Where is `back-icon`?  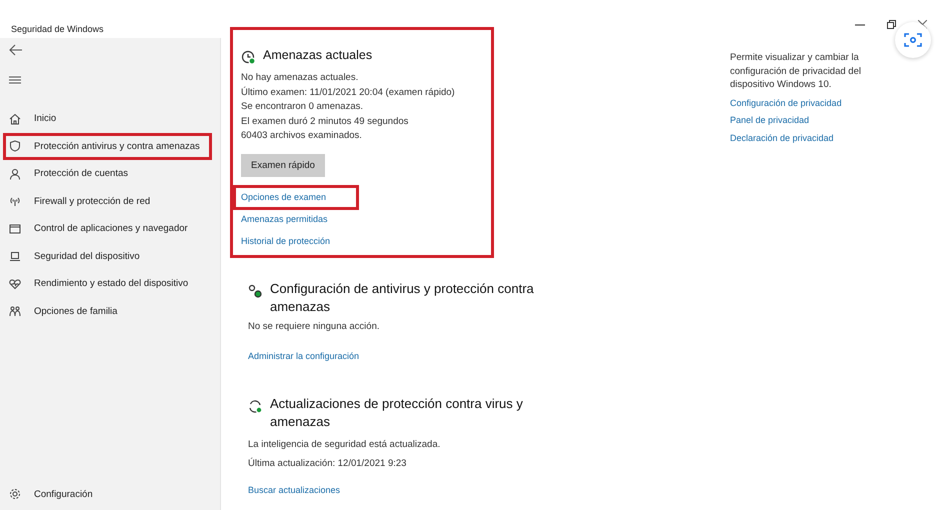
back-icon is located at coordinates (16, 50).